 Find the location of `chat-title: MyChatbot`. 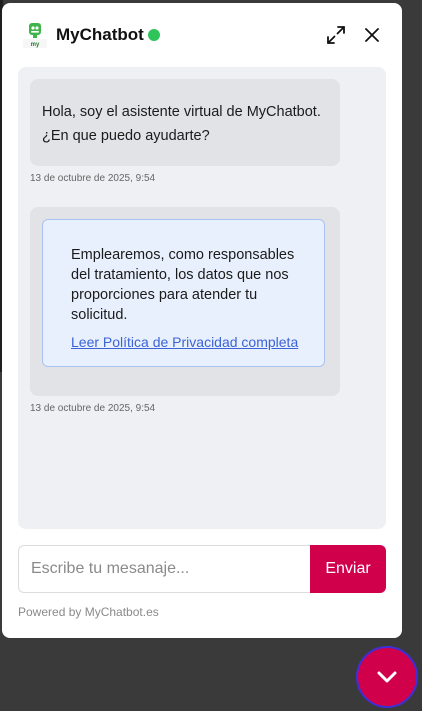

chat-title: MyChatbot is located at coordinates (100, 34).